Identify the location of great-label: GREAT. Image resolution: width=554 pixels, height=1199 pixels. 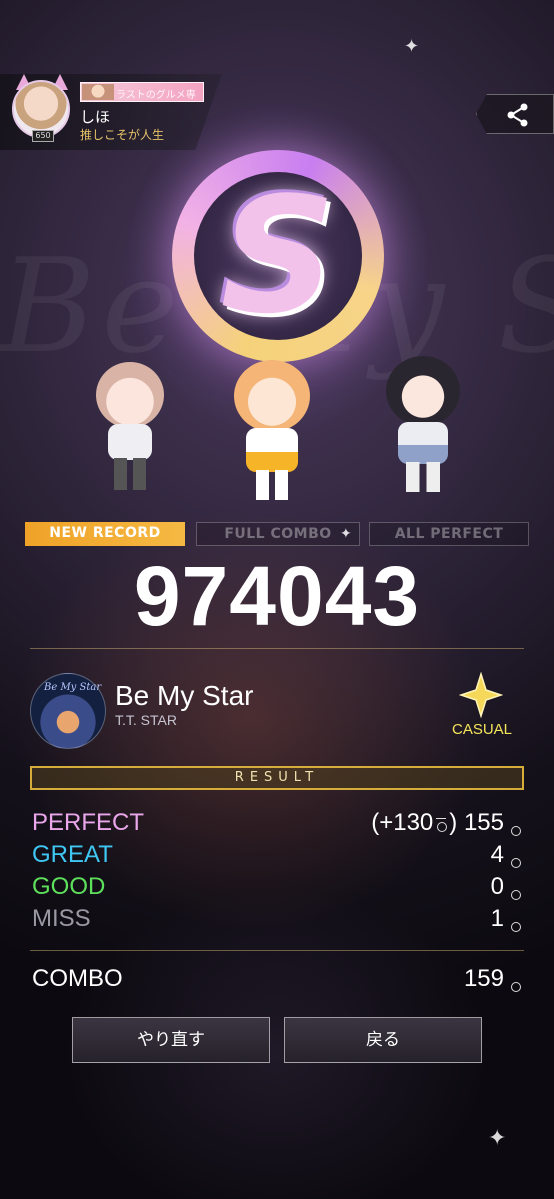
(72, 854).